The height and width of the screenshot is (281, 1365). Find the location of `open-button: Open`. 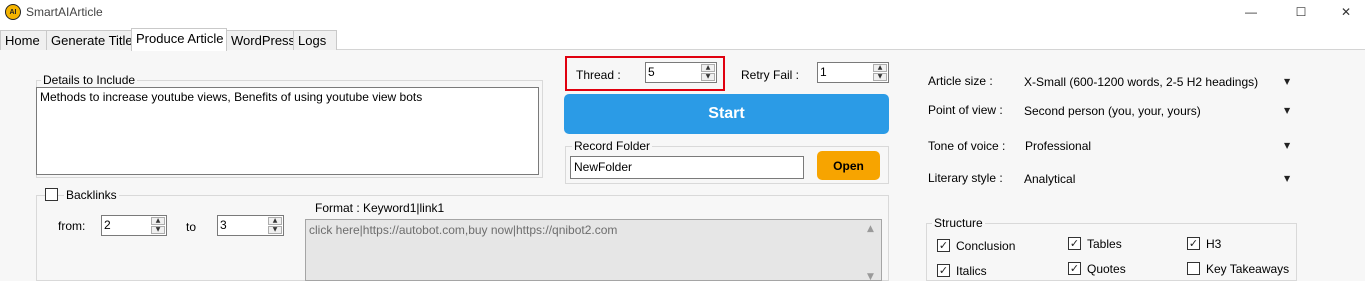

open-button: Open is located at coordinates (848, 165).